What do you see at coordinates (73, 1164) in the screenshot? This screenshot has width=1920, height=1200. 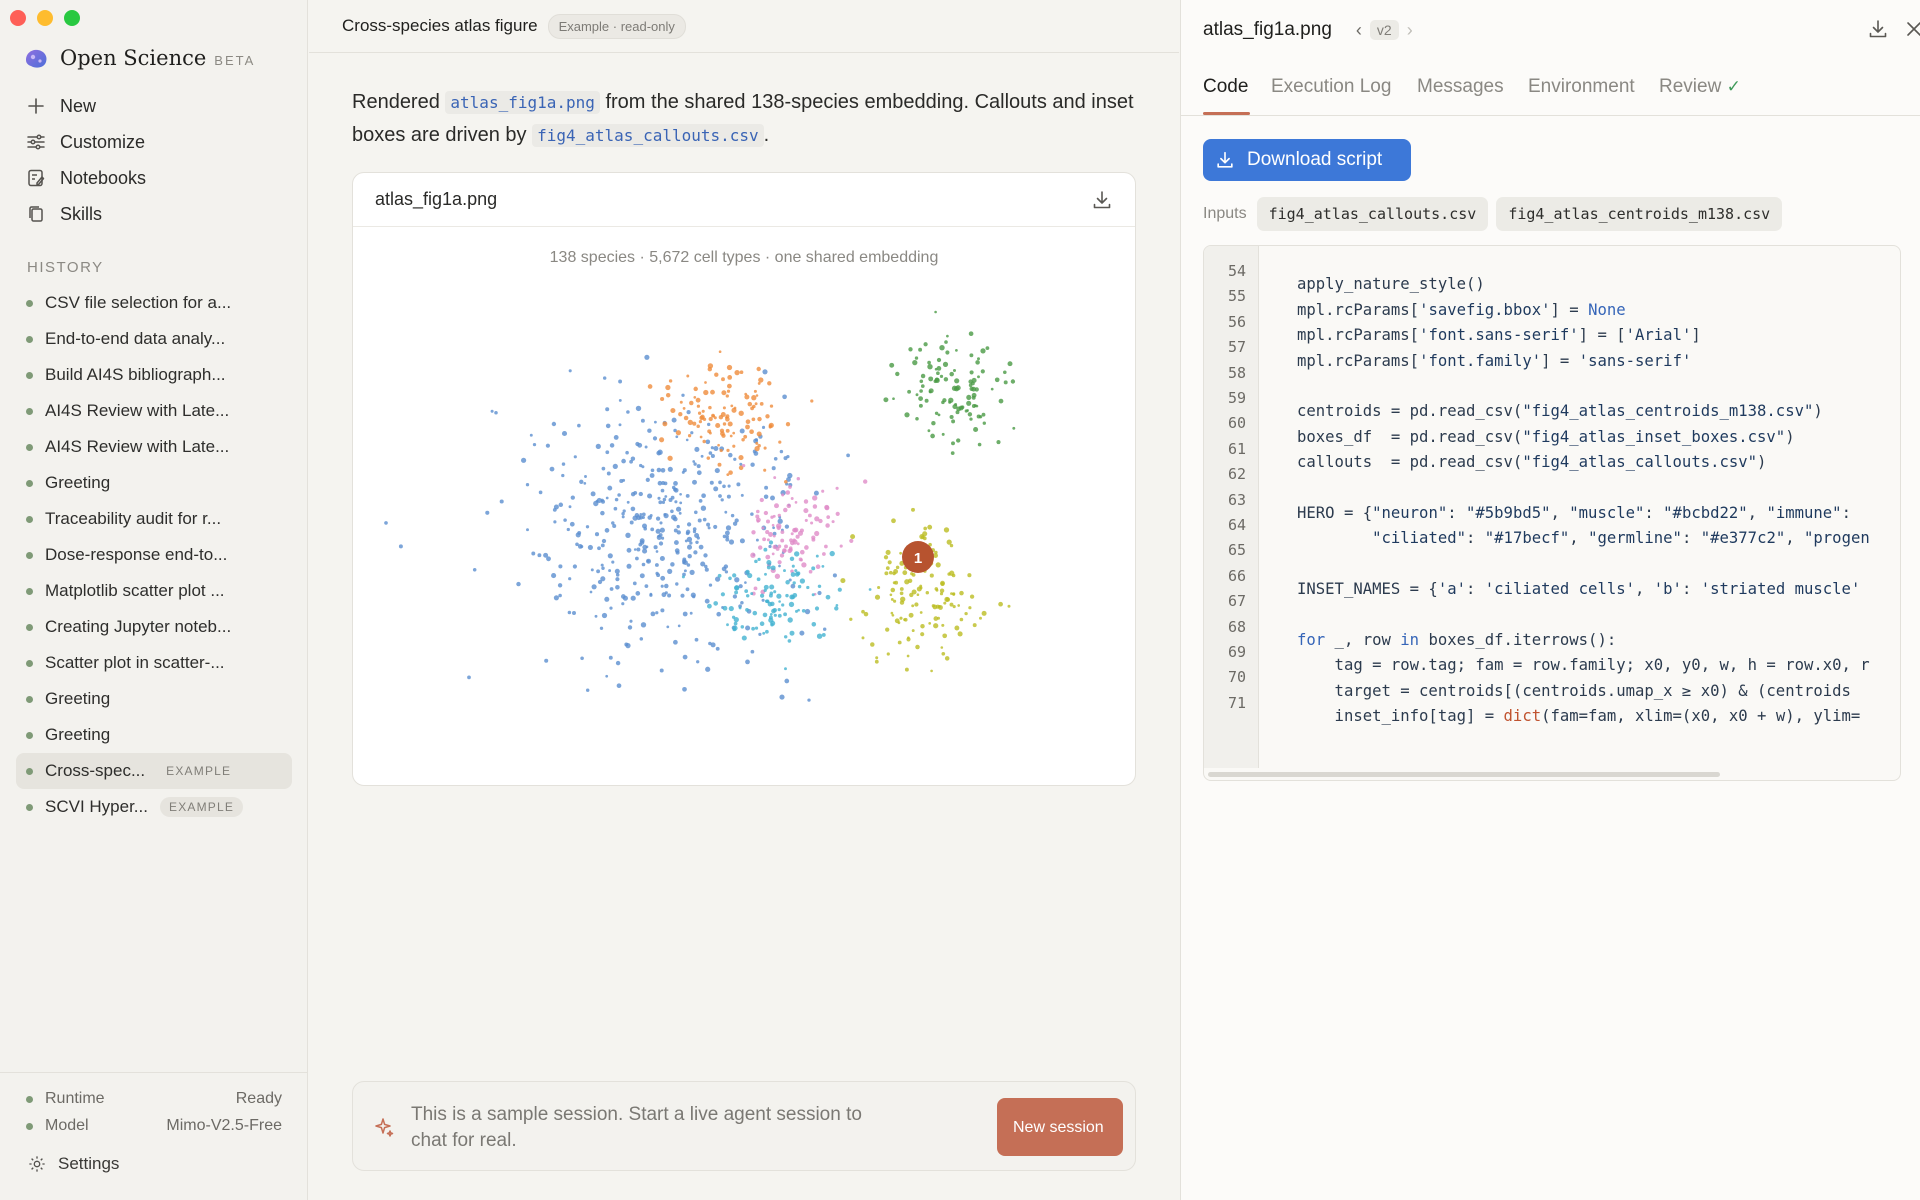 I see `settings-button: Settings` at bounding box center [73, 1164].